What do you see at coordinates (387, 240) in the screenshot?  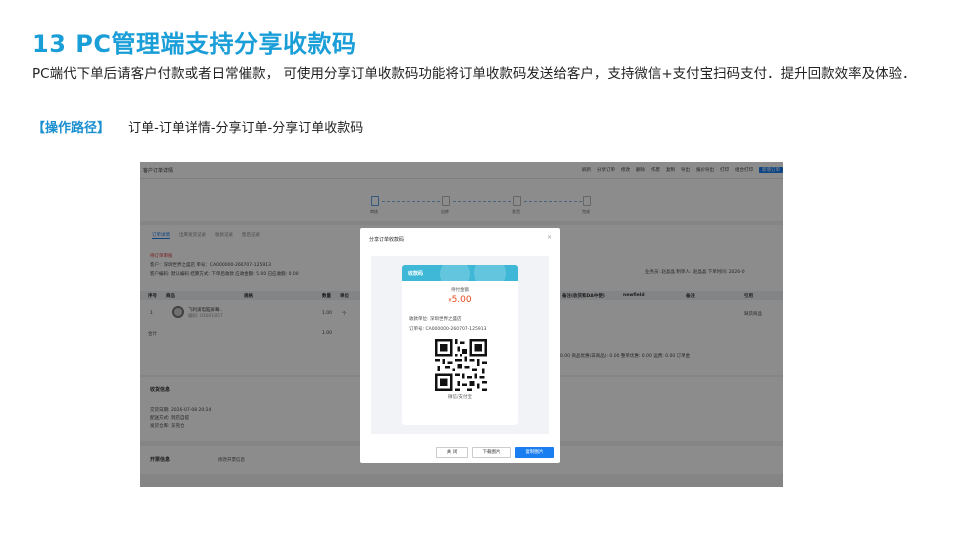 I see `dialog-title: 分享订单收款码` at bounding box center [387, 240].